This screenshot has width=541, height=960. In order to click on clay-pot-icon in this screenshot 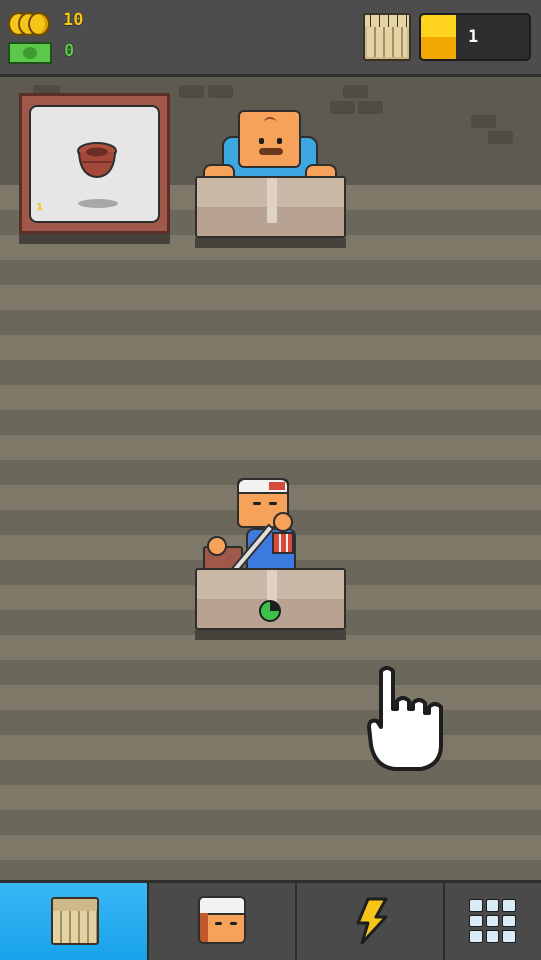, I will do `click(97, 160)`.